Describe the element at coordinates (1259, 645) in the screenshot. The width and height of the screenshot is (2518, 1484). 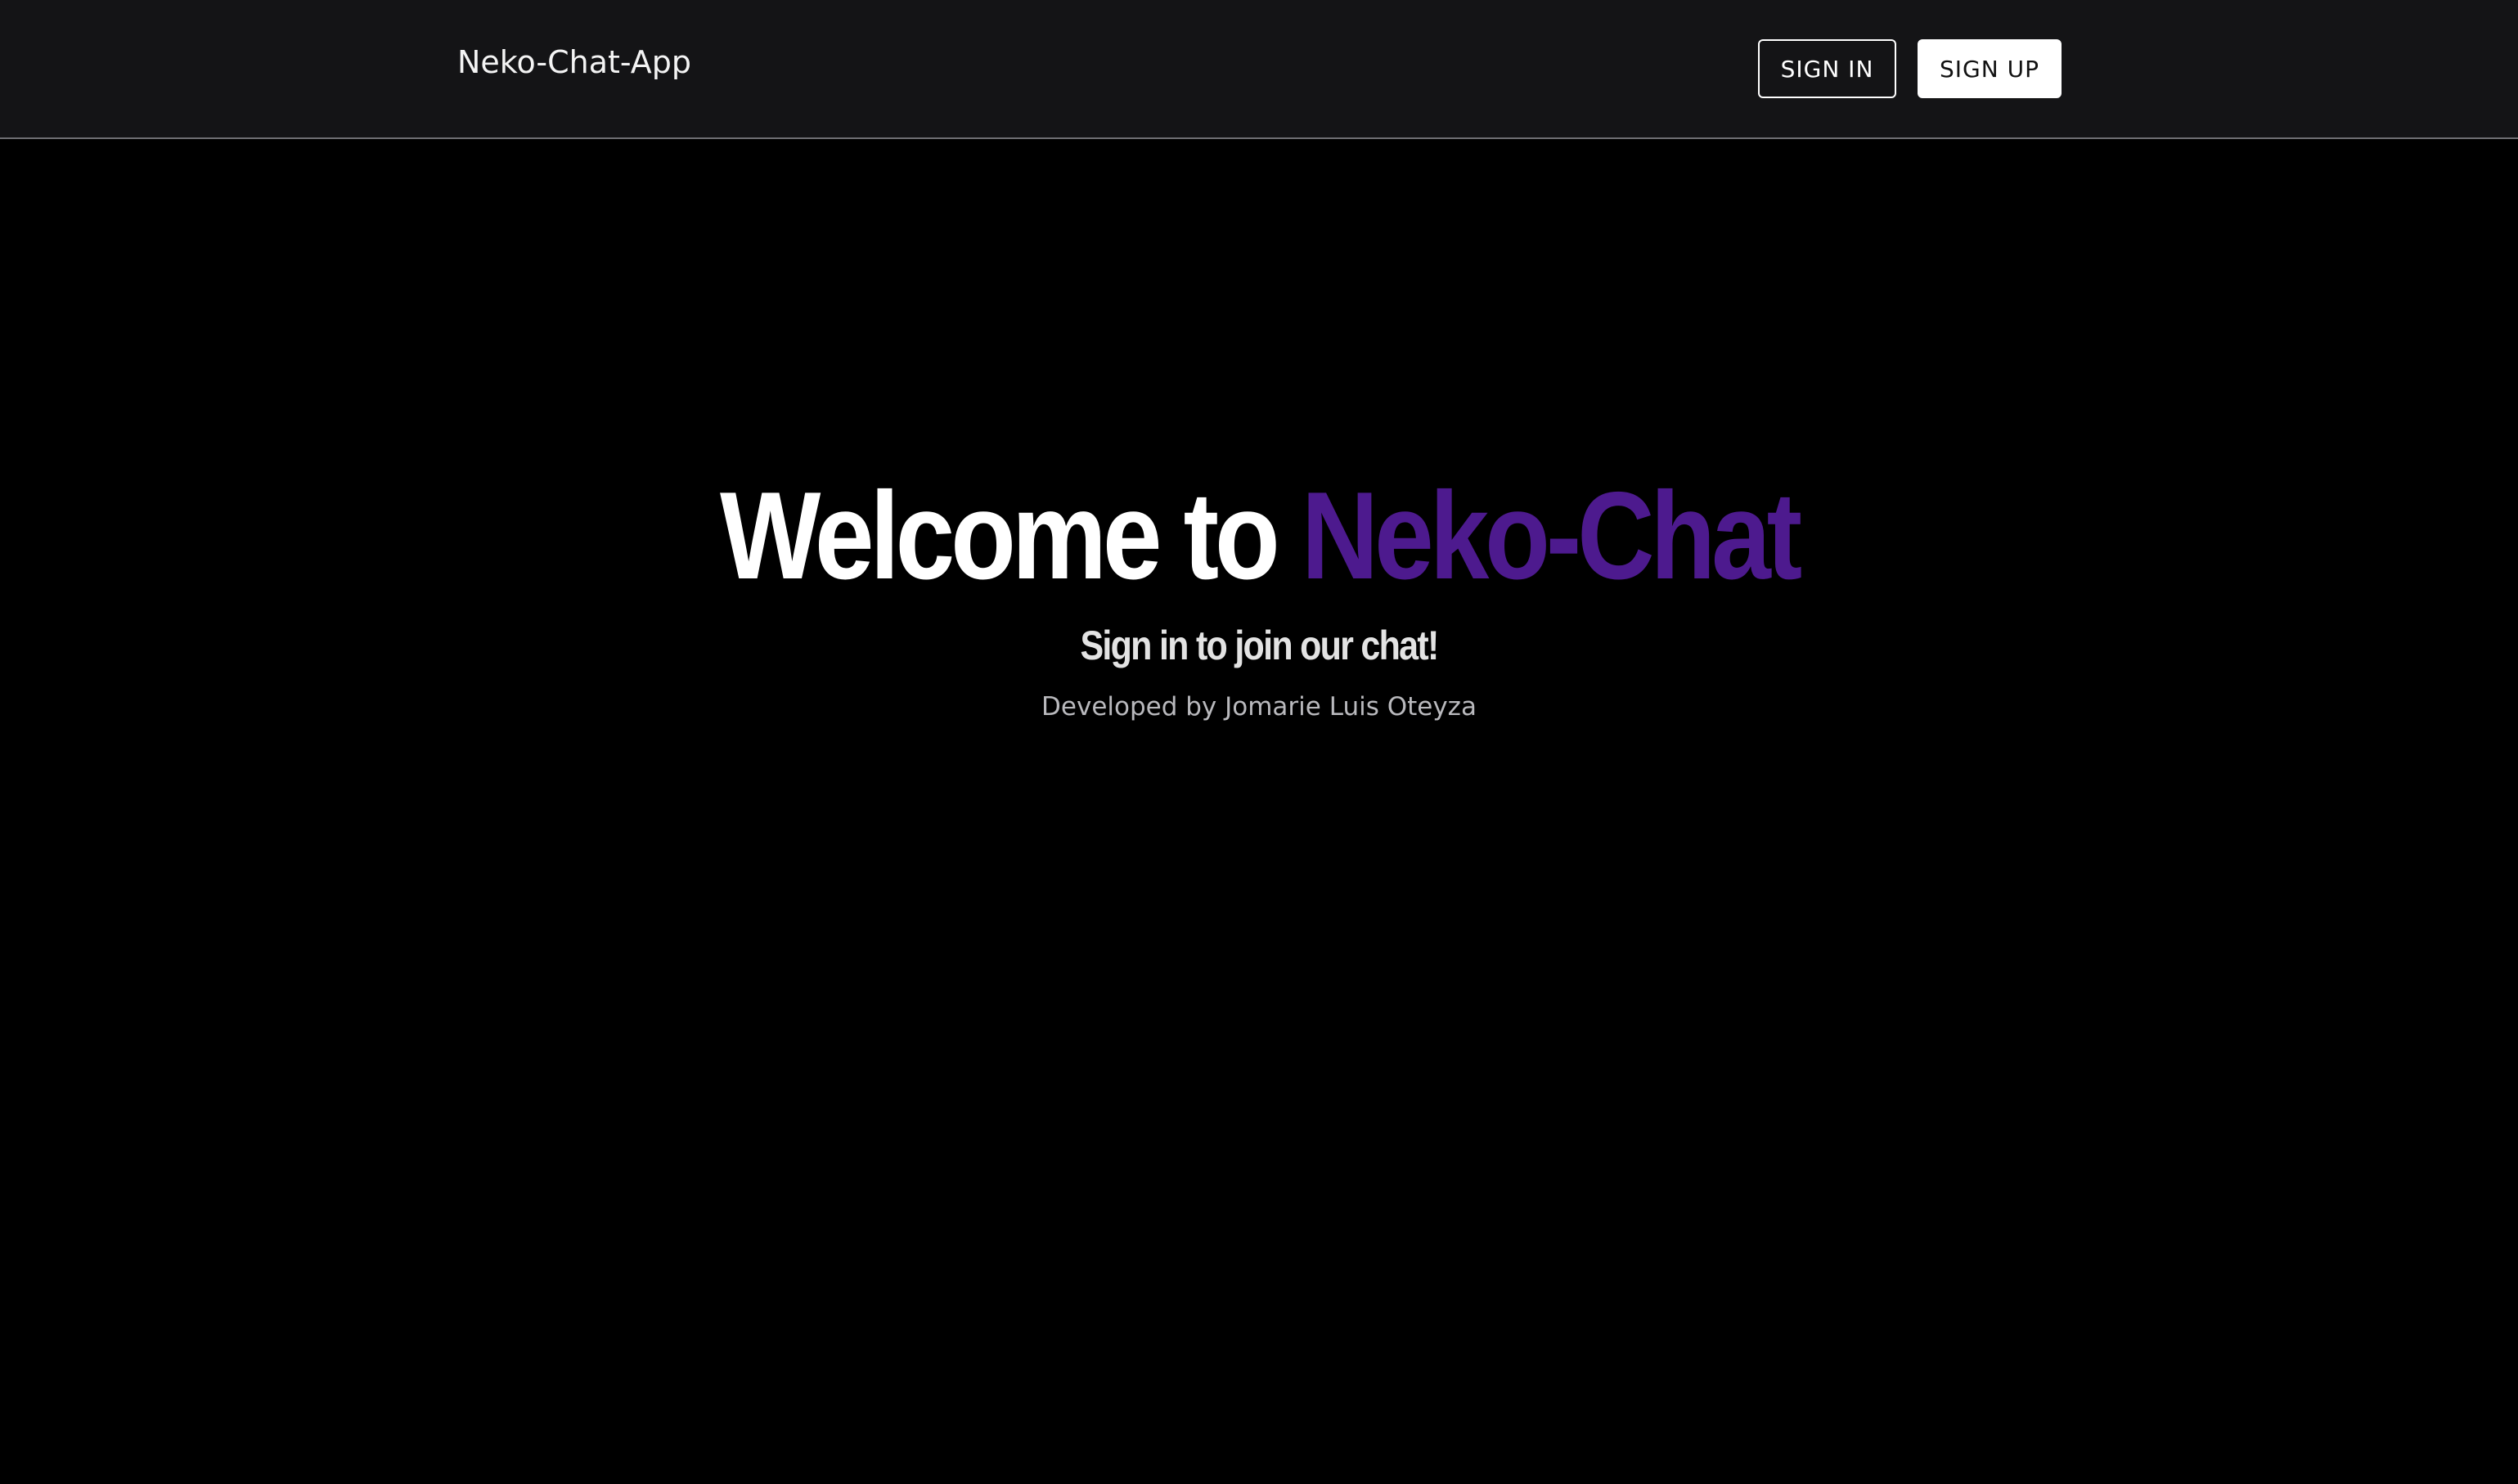
I see `sign-in-prompt: Sign in to join our chat!` at that location.